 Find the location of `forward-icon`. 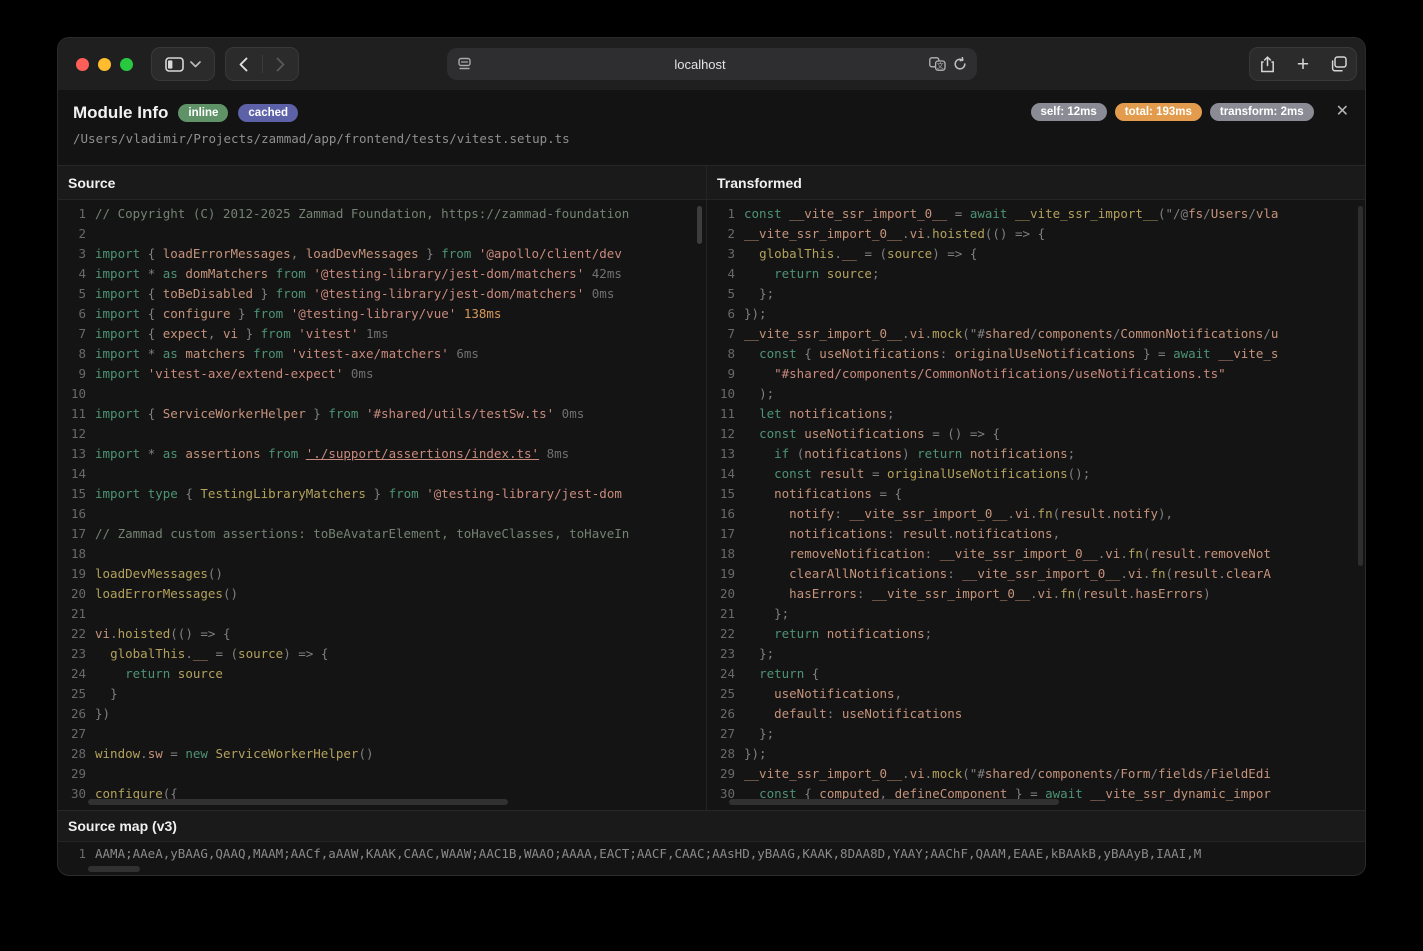

forward-icon is located at coordinates (280, 64).